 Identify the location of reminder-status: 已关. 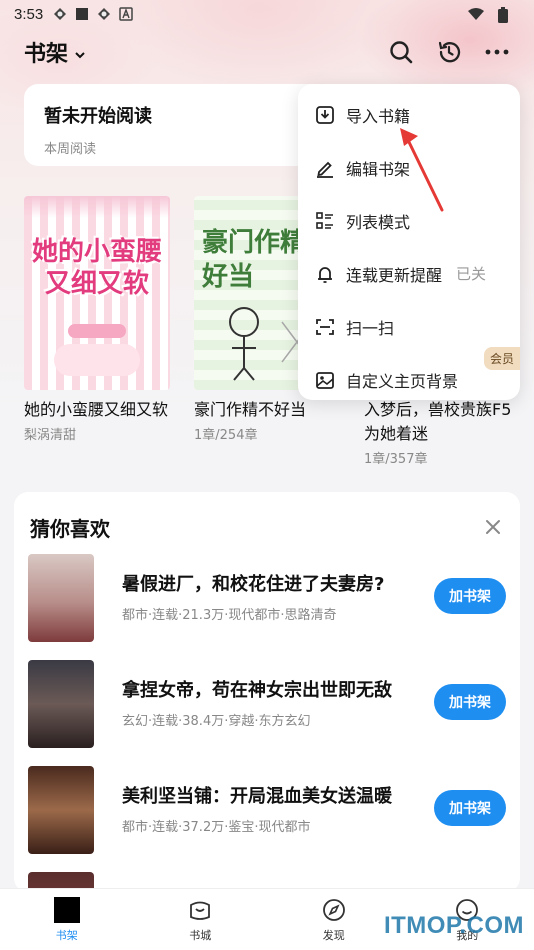
(471, 274).